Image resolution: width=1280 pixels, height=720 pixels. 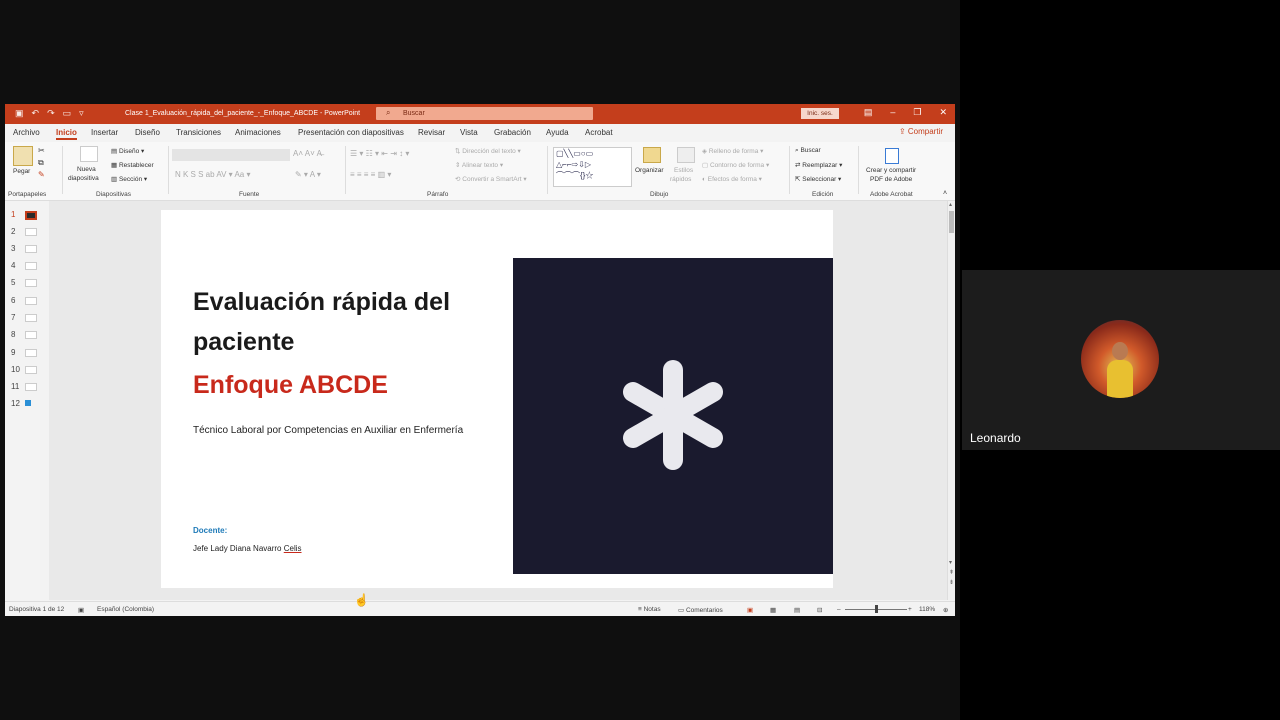 What do you see at coordinates (735, 165) in the screenshot?
I see `shape-outline-button: ▢ Contorno de forma ▾` at bounding box center [735, 165].